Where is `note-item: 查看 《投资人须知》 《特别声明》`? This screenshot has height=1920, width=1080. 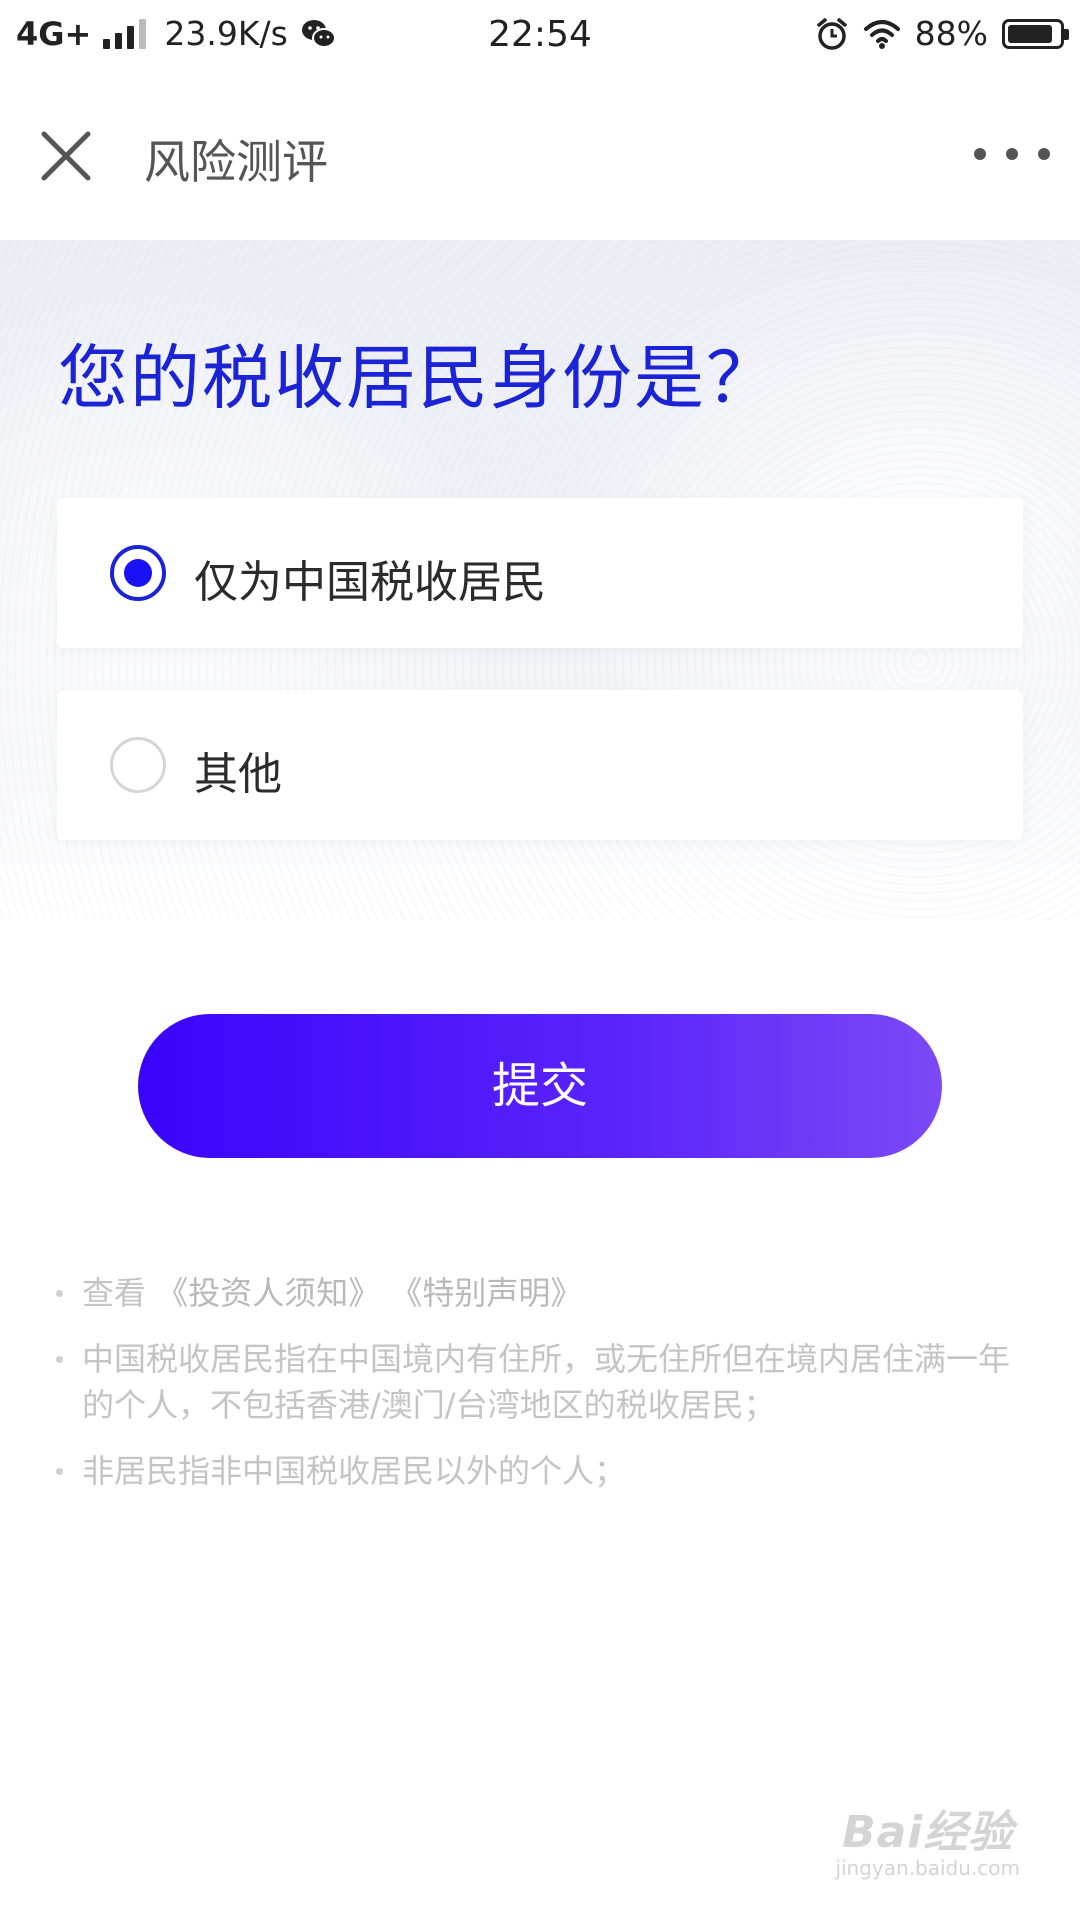 note-item: 查看 《投资人须知》 《特别声明》 is located at coordinates (539, 1293).